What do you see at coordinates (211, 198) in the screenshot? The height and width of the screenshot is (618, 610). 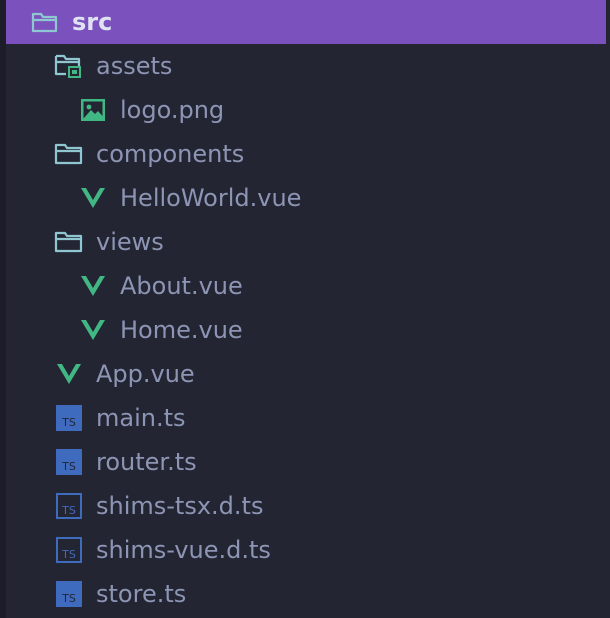 I see `tree-item-label: HelloWorld.vue` at bounding box center [211, 198].